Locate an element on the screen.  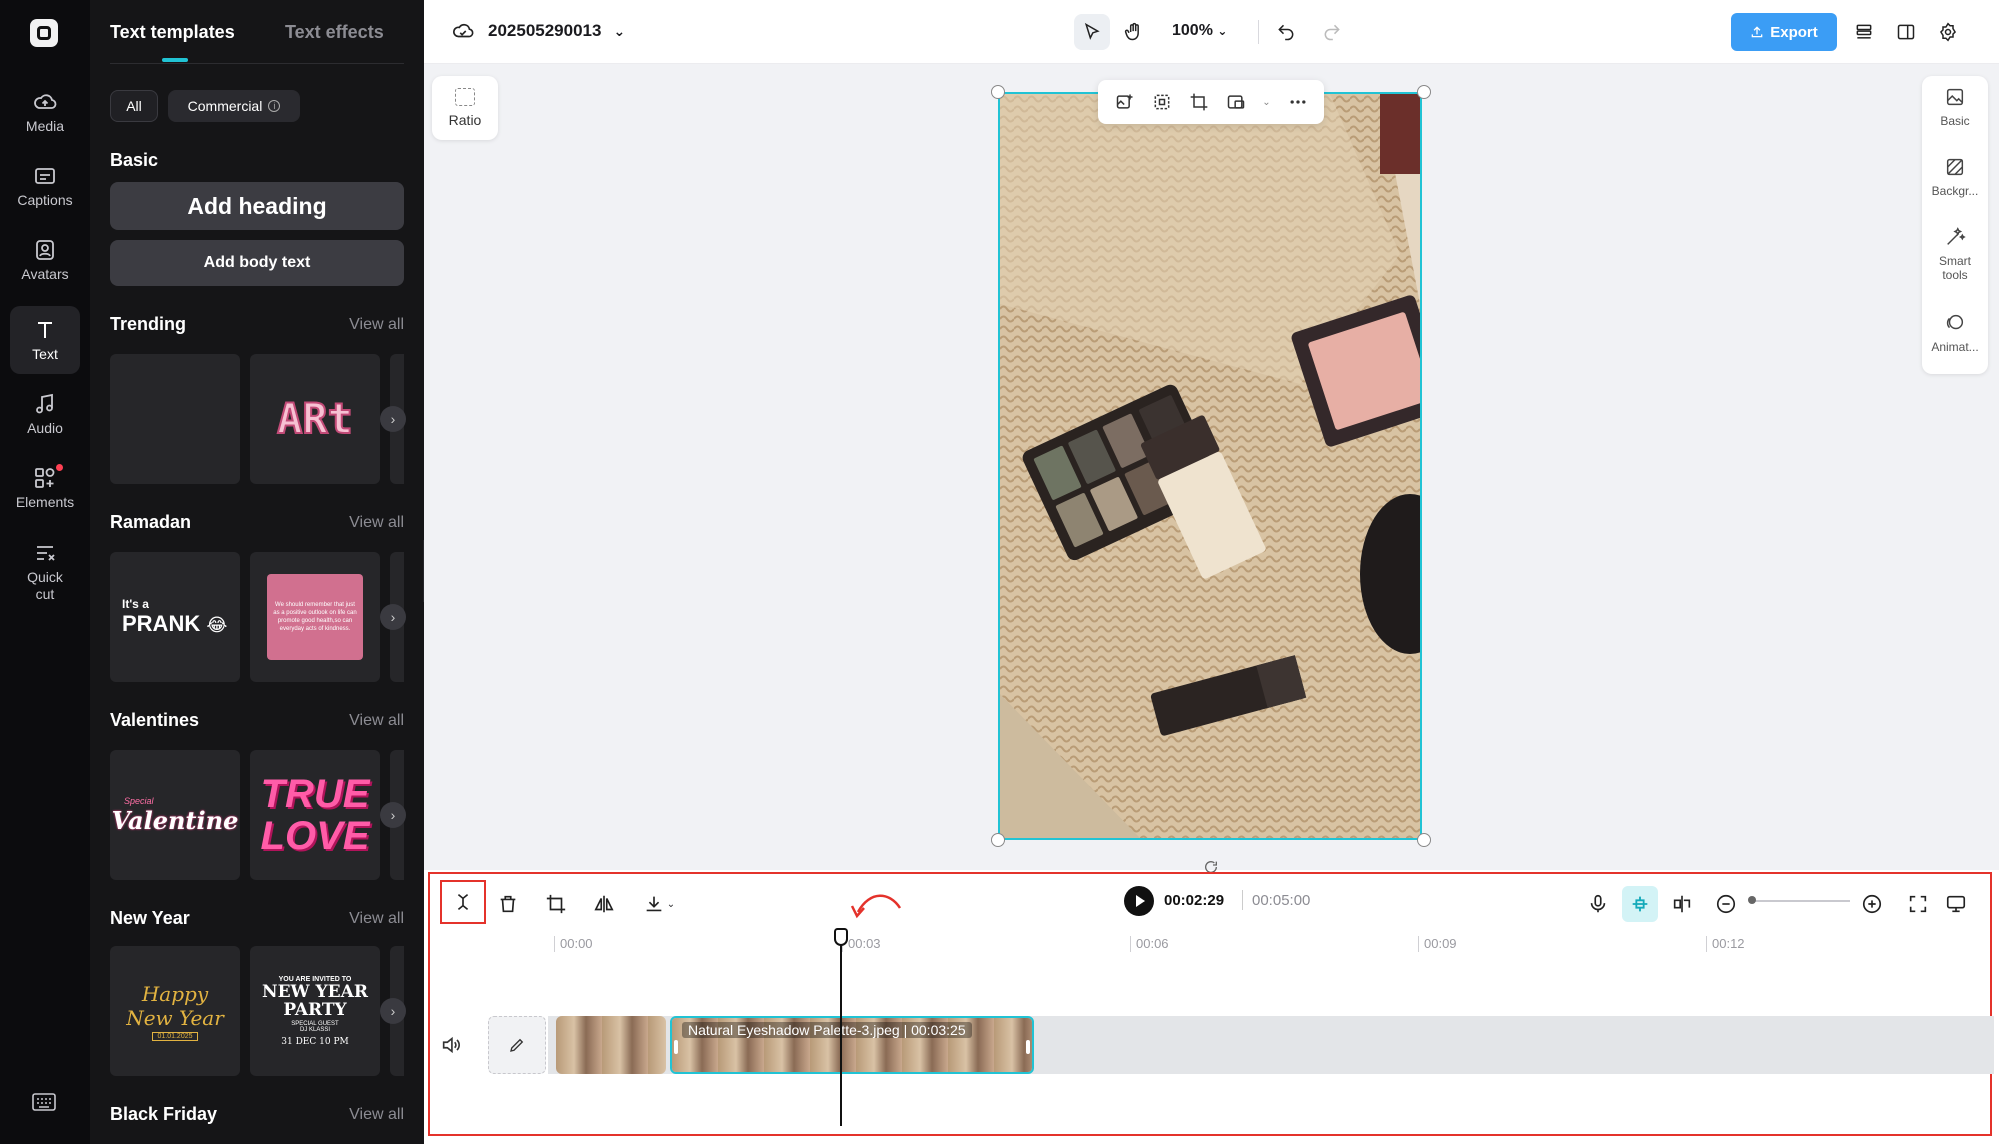
playhead-handle is located at coordinates (841, 937).